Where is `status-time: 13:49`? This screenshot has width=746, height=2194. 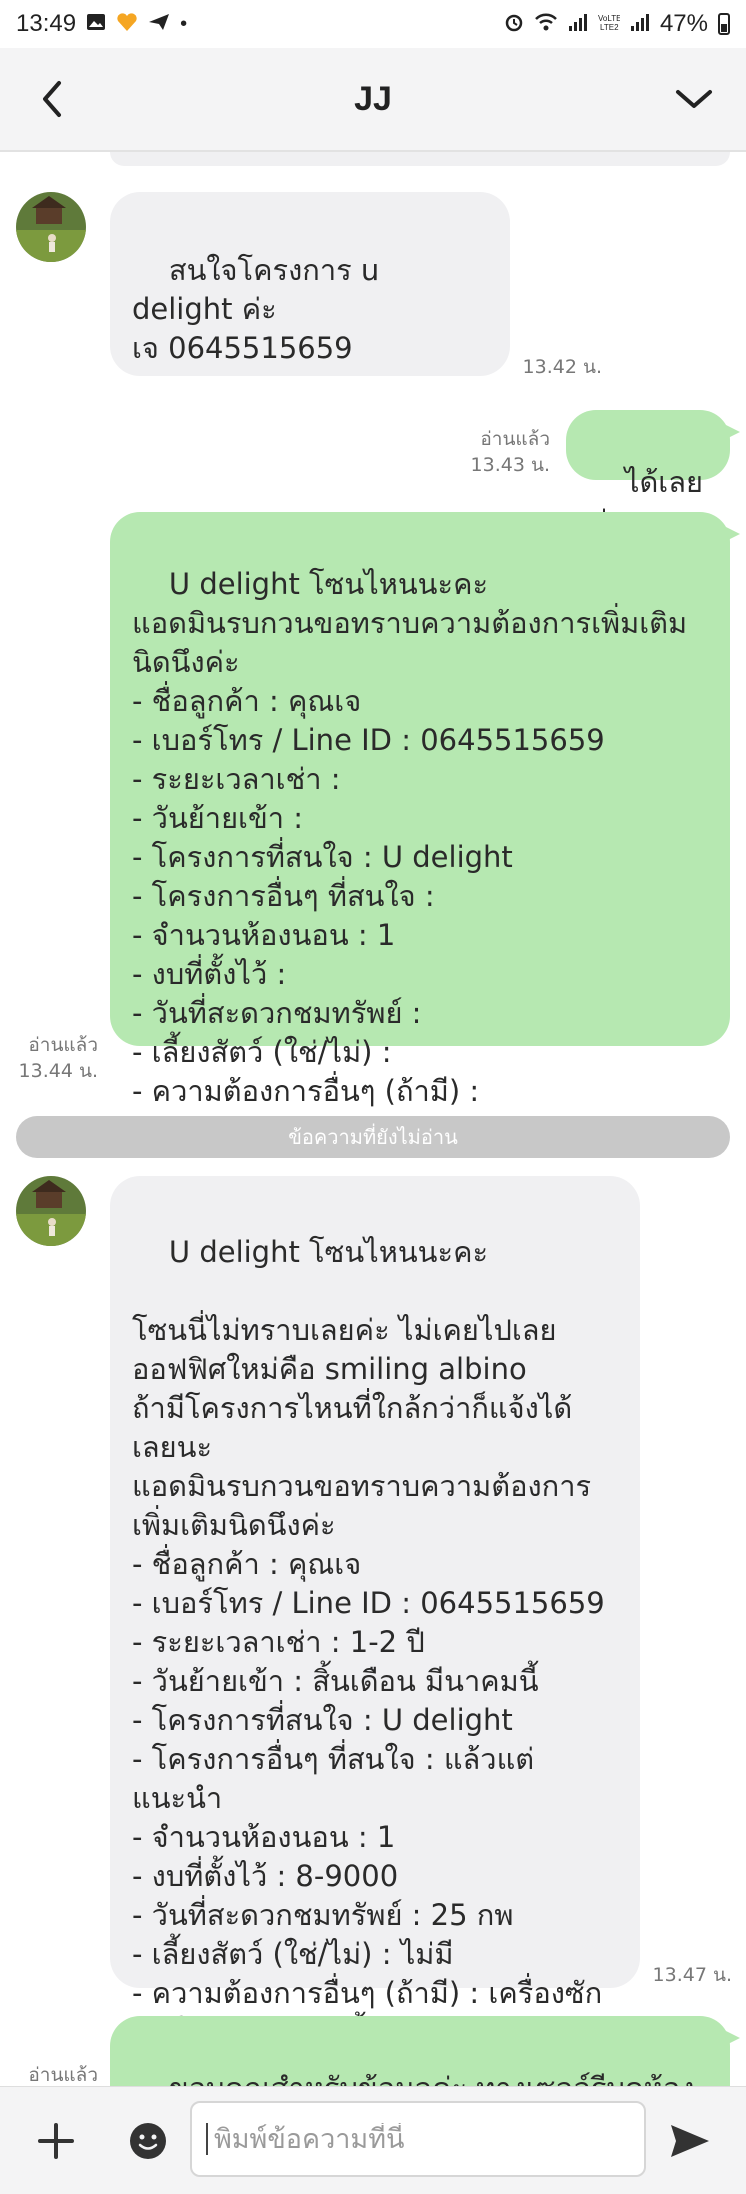
status-time: 13:49 is located at coordinates (46, 23).